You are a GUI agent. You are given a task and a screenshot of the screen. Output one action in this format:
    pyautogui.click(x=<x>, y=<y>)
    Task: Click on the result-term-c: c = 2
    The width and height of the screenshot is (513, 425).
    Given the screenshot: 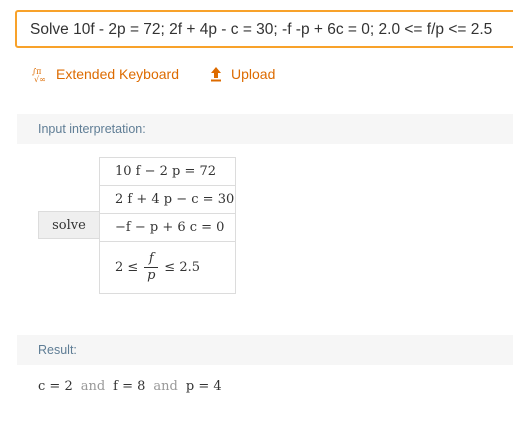 What is the action you would take?
    pyautogui.click(x=55, y=386)
    